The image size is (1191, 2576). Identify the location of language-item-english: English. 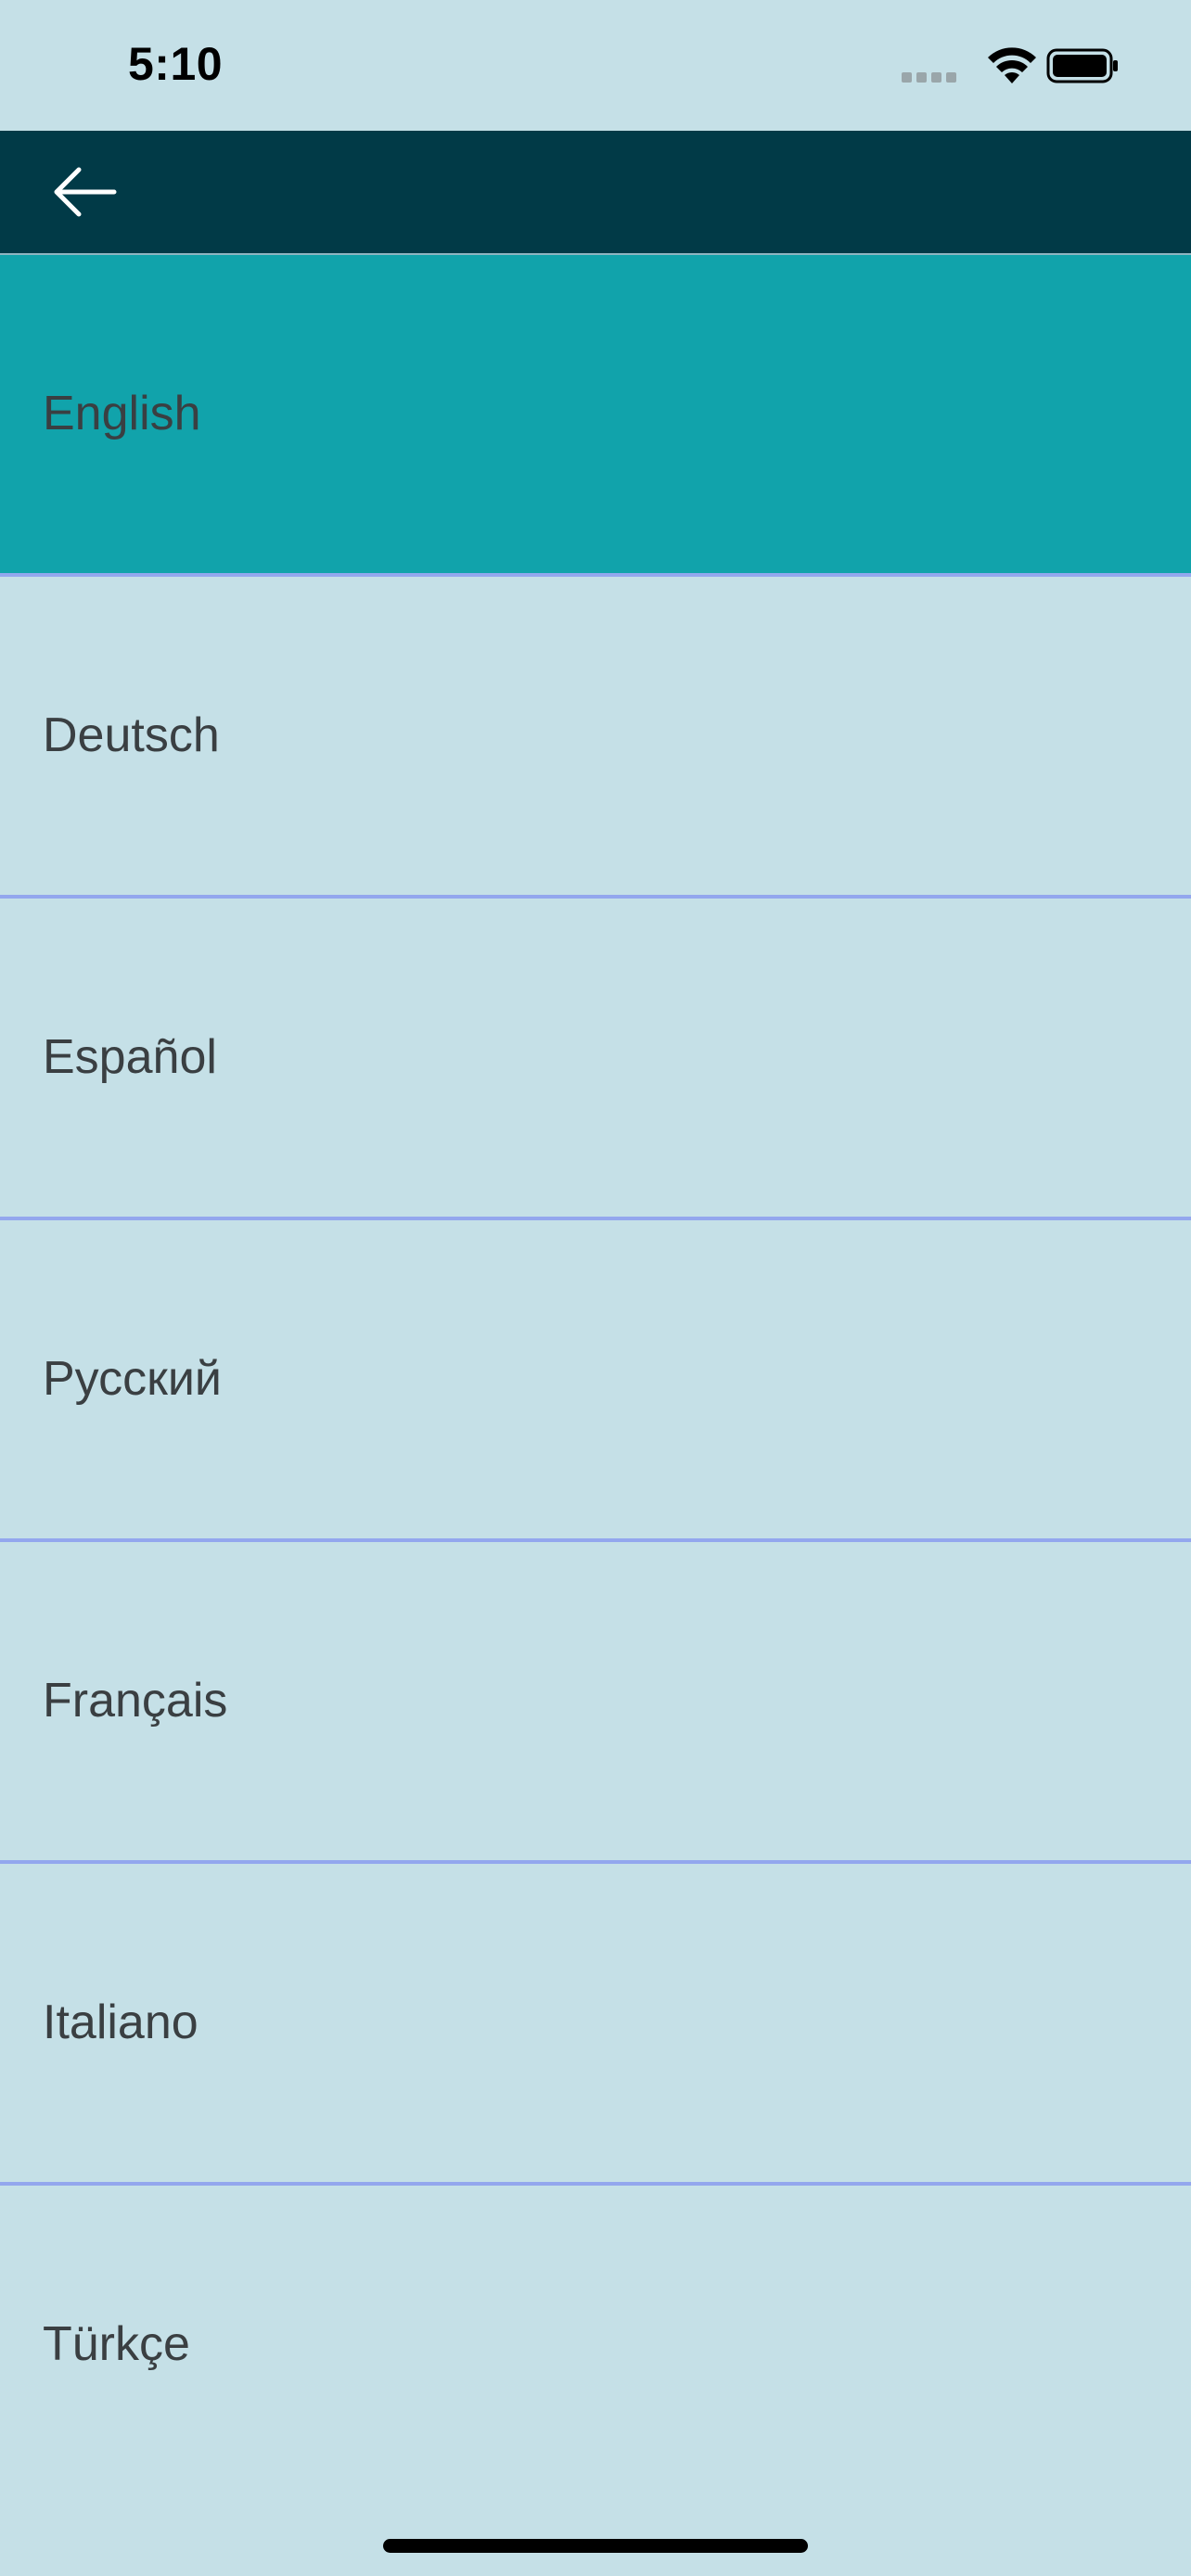
(595, 416).